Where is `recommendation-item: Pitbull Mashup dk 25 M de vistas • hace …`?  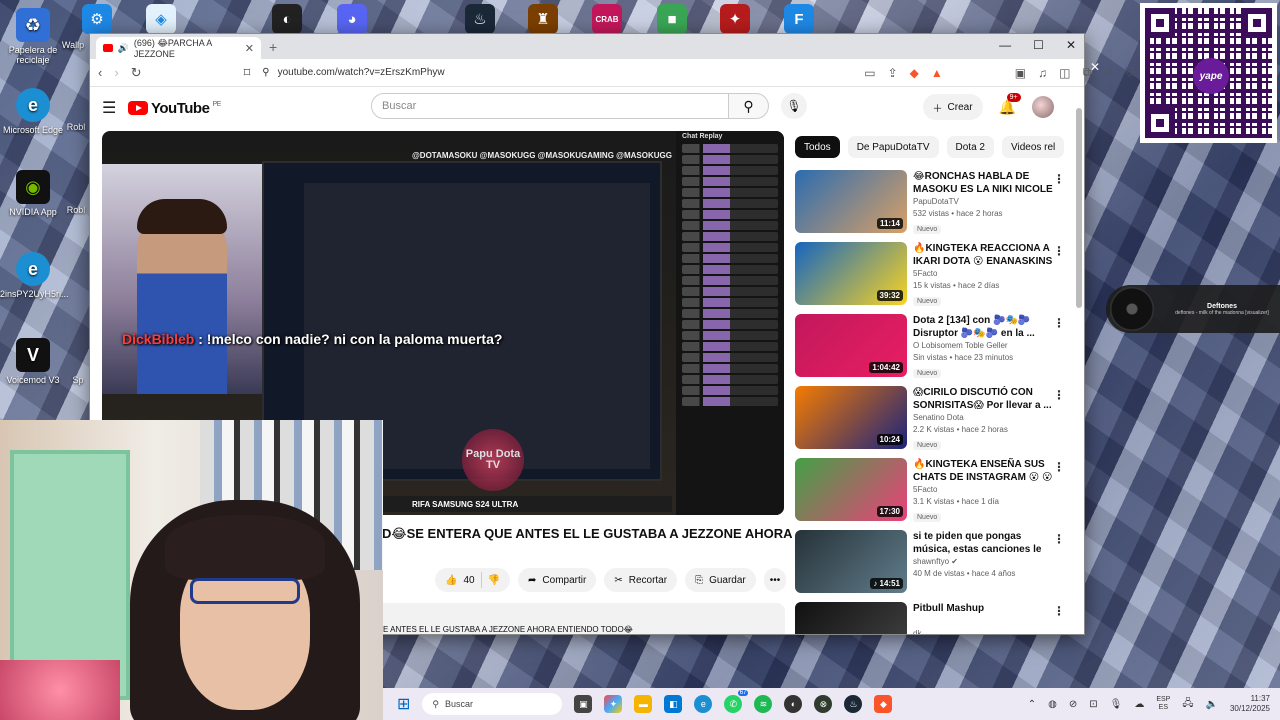 recommendation-item: Pitbull Mashup dk 25 M de vistas • hace … is located at coordinates (930, 618).